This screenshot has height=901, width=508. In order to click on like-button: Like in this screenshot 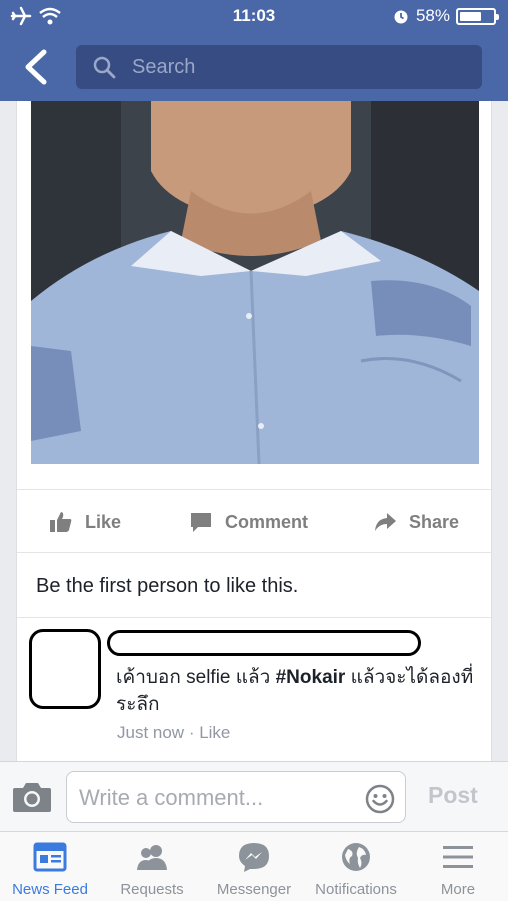, I will do `click(85, 522)`.